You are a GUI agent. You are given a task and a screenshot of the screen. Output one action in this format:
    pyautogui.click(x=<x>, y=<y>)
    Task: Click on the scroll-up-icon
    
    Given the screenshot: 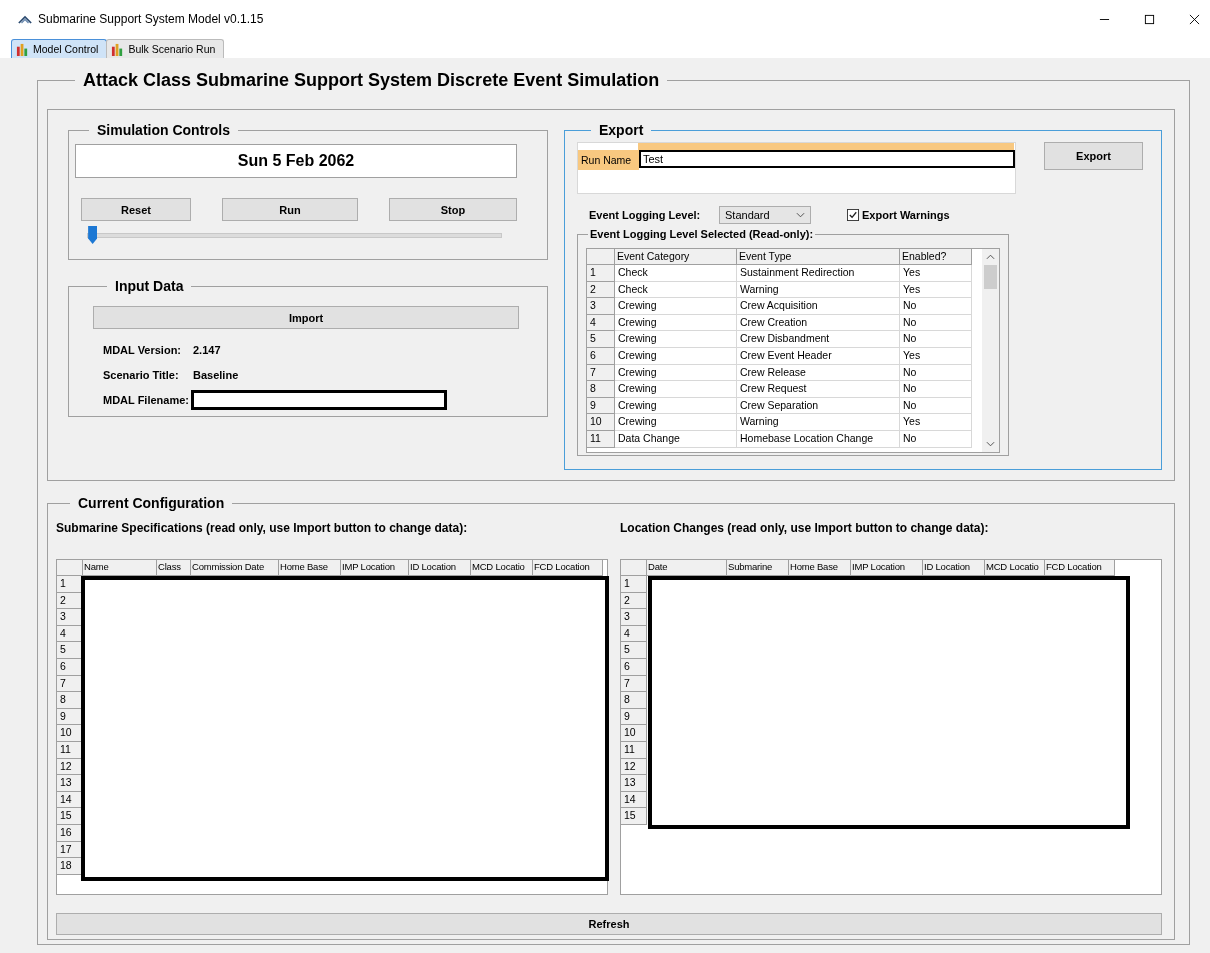 What is the action you would take?
    pyautogui.click(x=991, y=257)
    